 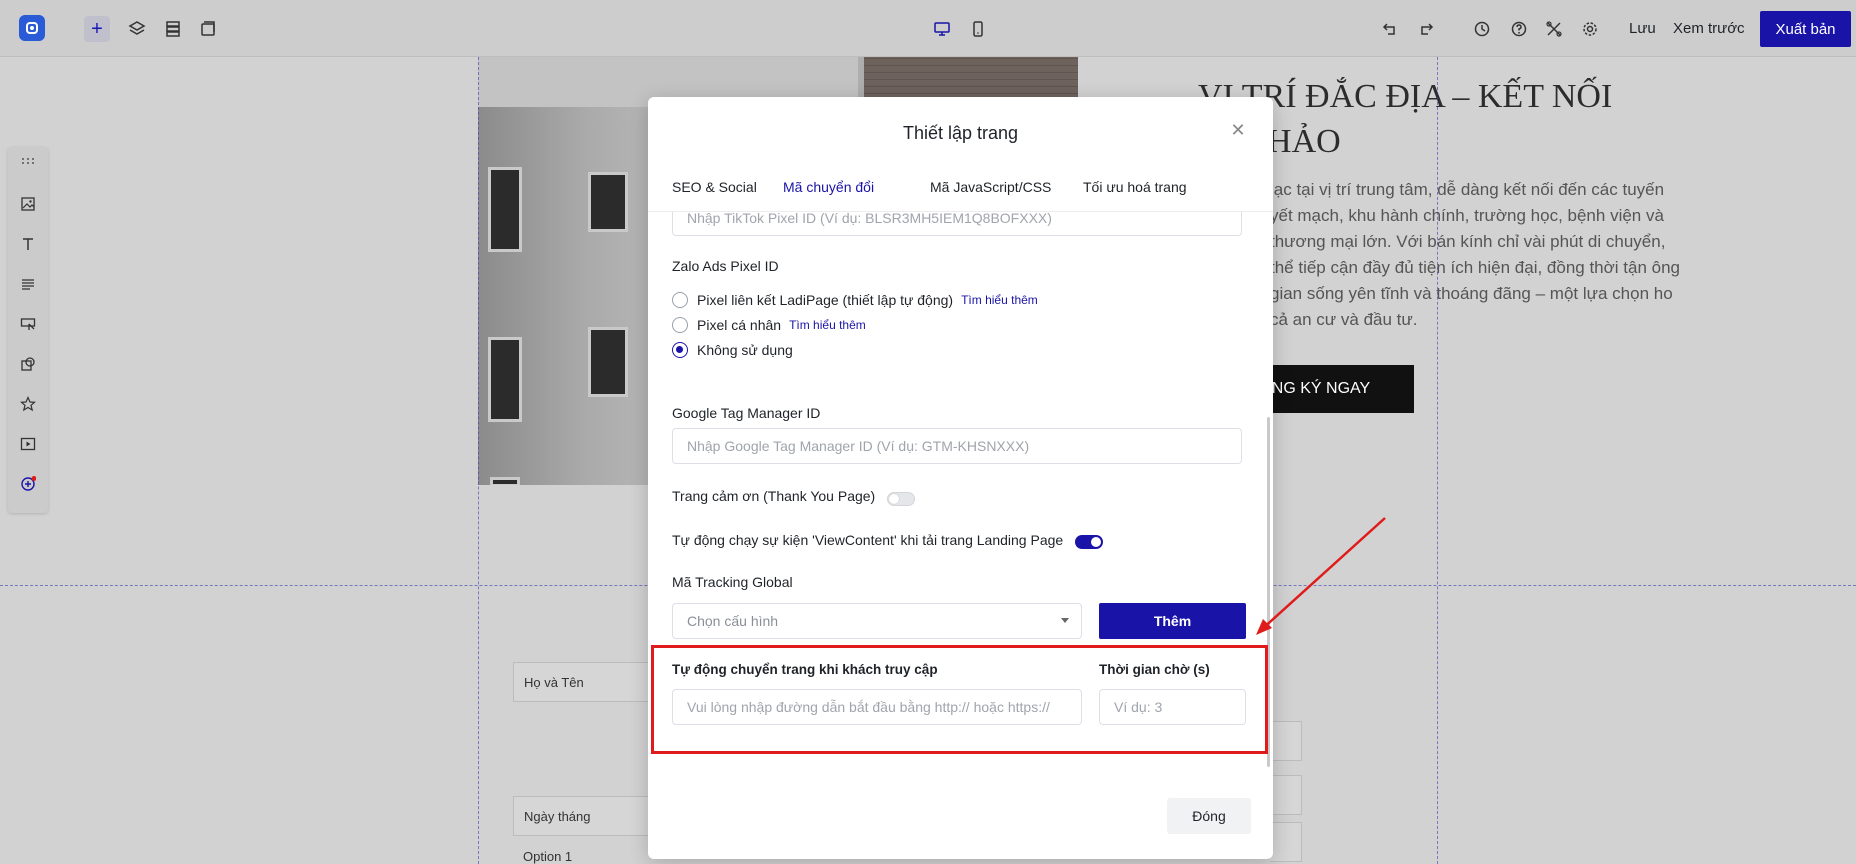 What do you see at coordinates (928, 28) in the screenshot?
I see `top-toolbar: + Lưu Xem trước Xuất bản` at bounding box center [928, 28].